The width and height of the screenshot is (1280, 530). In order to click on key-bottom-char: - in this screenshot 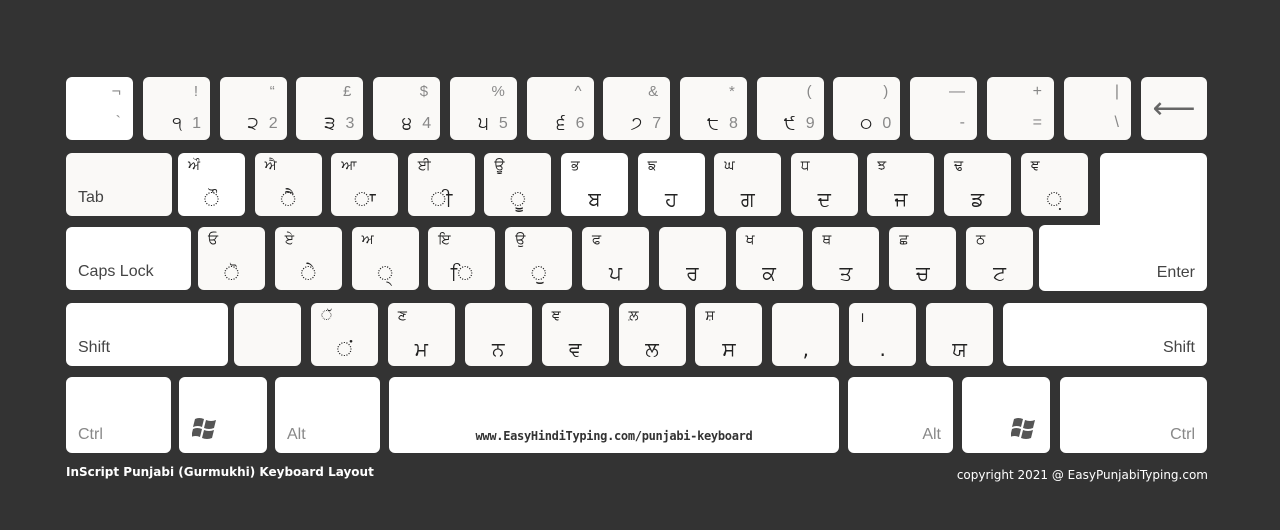, I will do `click(962, 122)`.